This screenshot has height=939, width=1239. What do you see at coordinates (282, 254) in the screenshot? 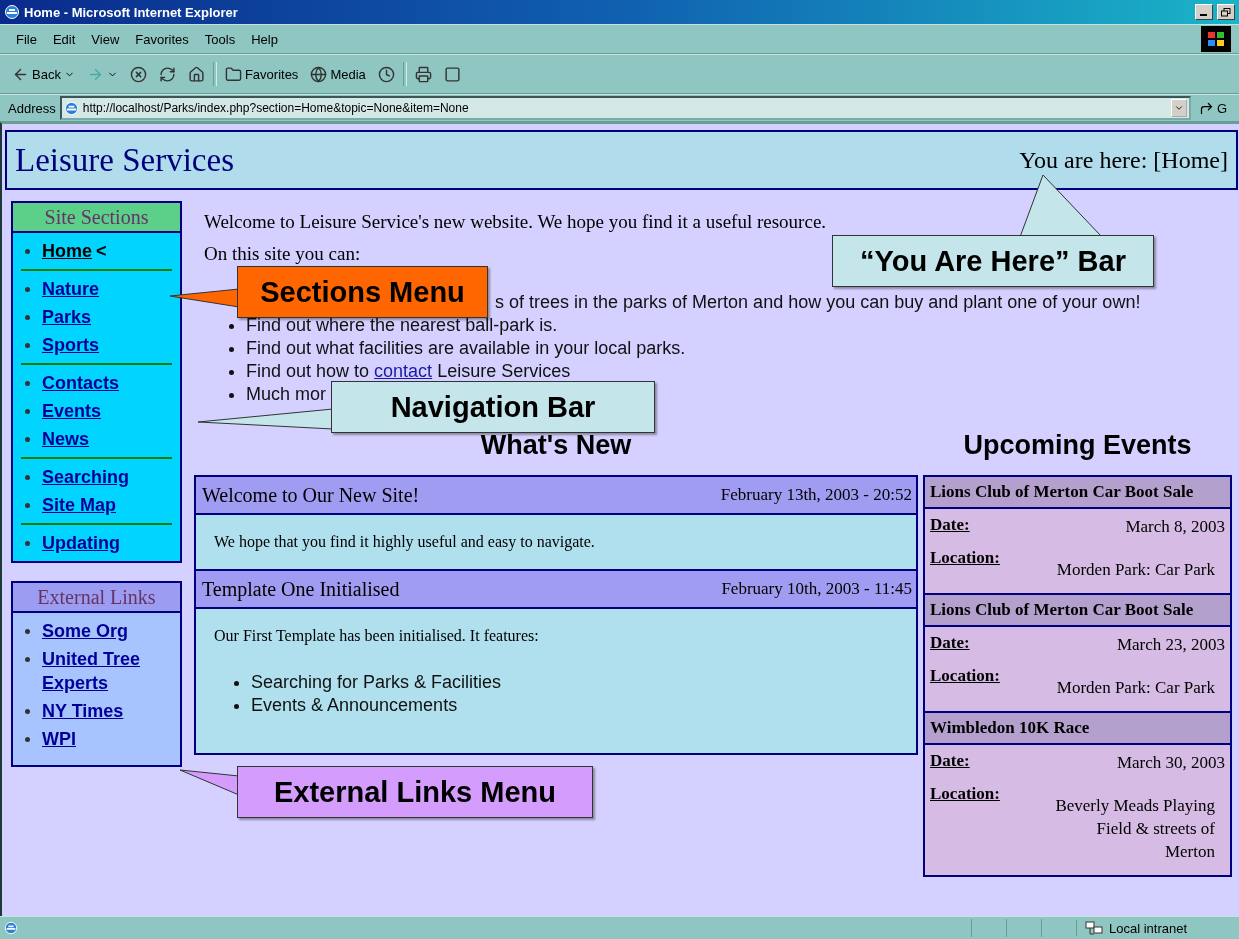
I see `intro-text: On this site you can:` at bounding box center [282, 254].